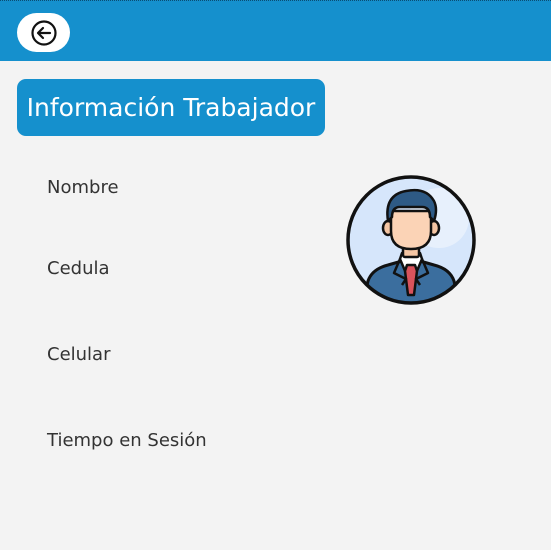  What do you see at coordinates (83, 187) in the screenshot?
I see `field-label-nombre: Nombre` at bounding box center [83, 187].